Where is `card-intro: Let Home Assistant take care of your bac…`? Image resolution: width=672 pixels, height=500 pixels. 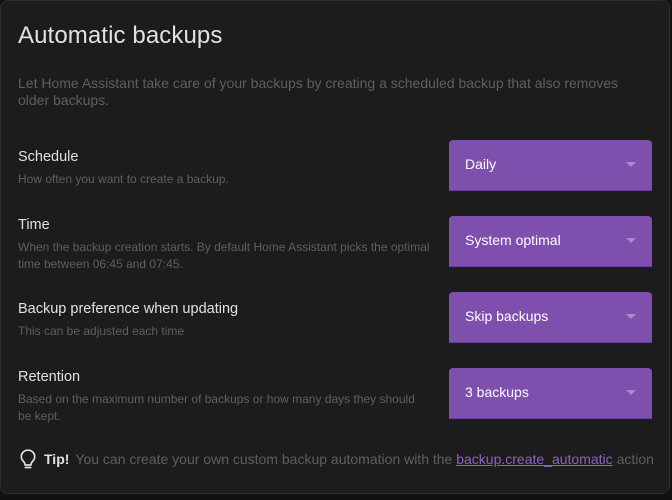 card-intro: Let Home Assistant take care of your bac… is located at coordinates (318, 91).